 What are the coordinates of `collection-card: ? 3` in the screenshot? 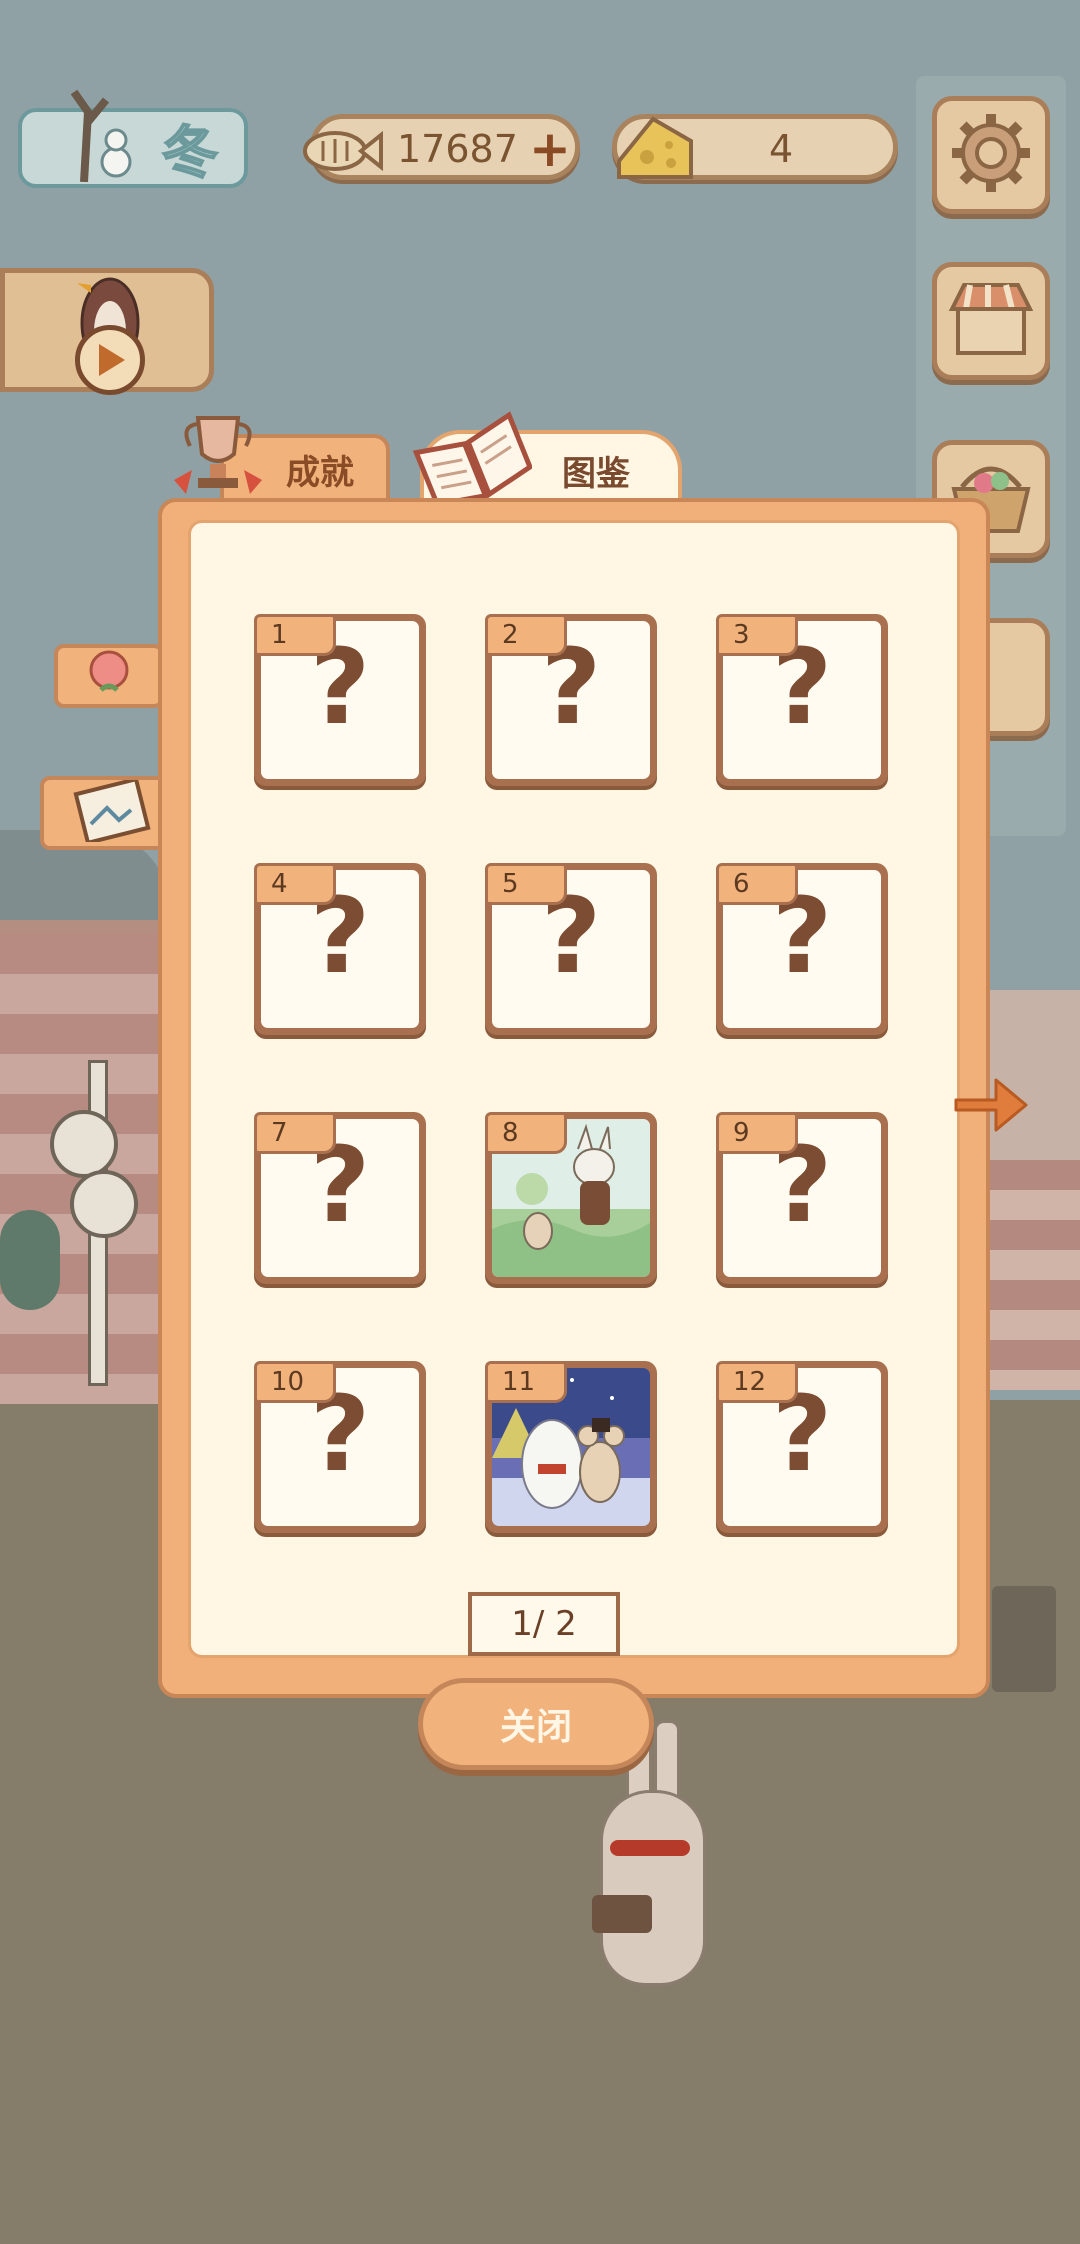 It's located at (802, 700).